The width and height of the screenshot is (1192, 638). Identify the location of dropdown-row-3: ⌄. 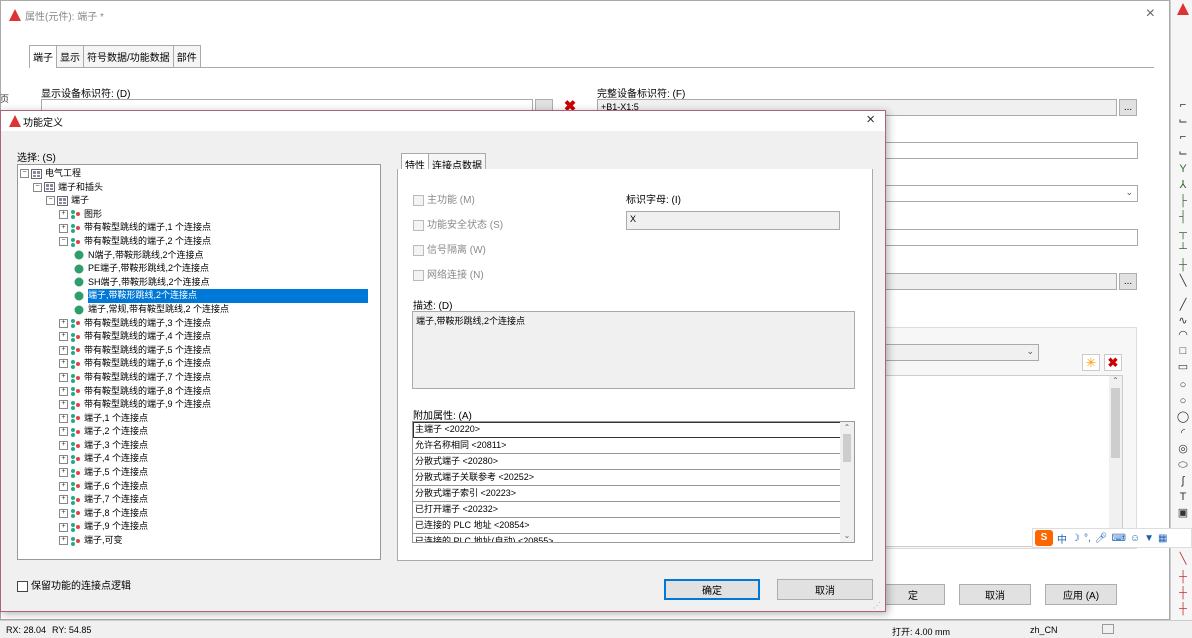
(1009, 193).